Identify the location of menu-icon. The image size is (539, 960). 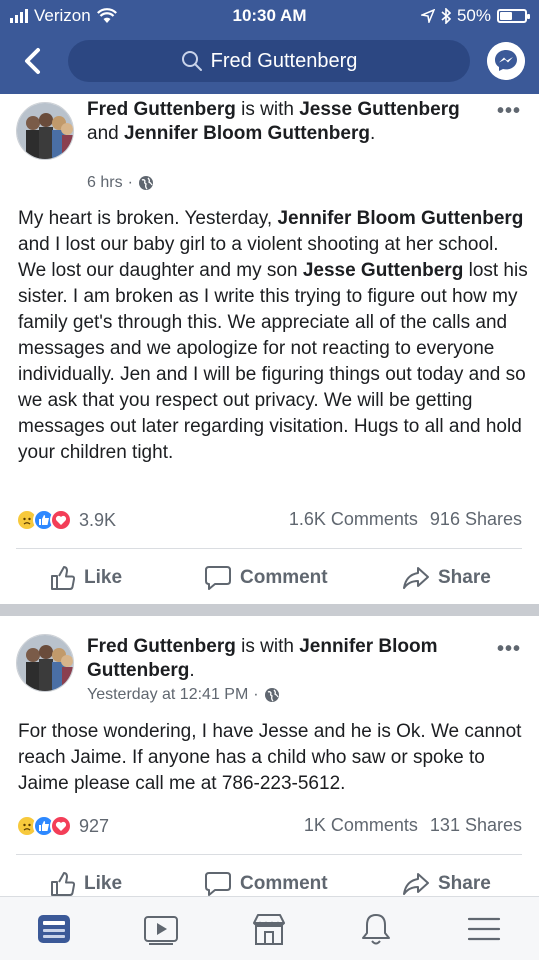
(484, 929).